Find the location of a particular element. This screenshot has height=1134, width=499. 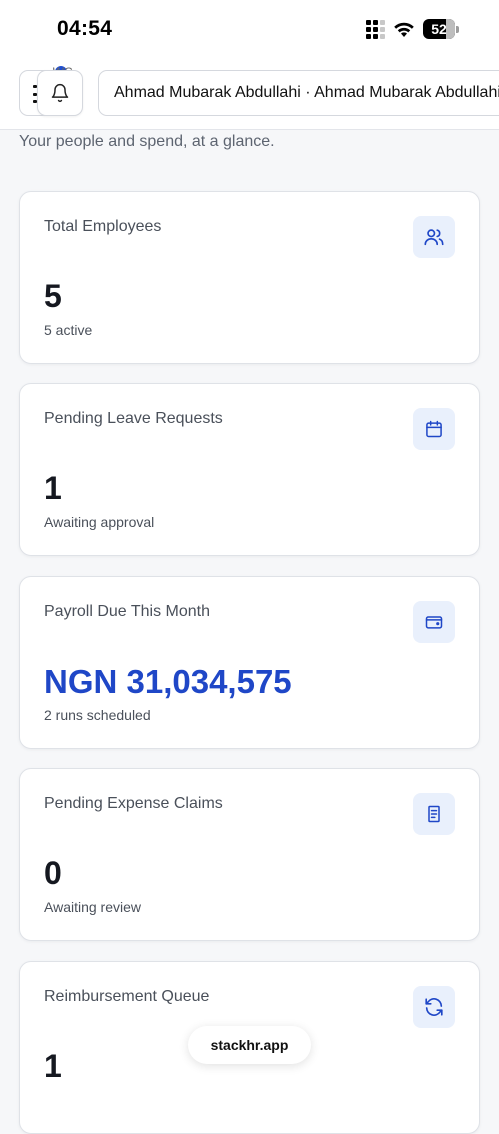

stat-card-label: Payroll Due This Month is located at coordinates (127, 611).